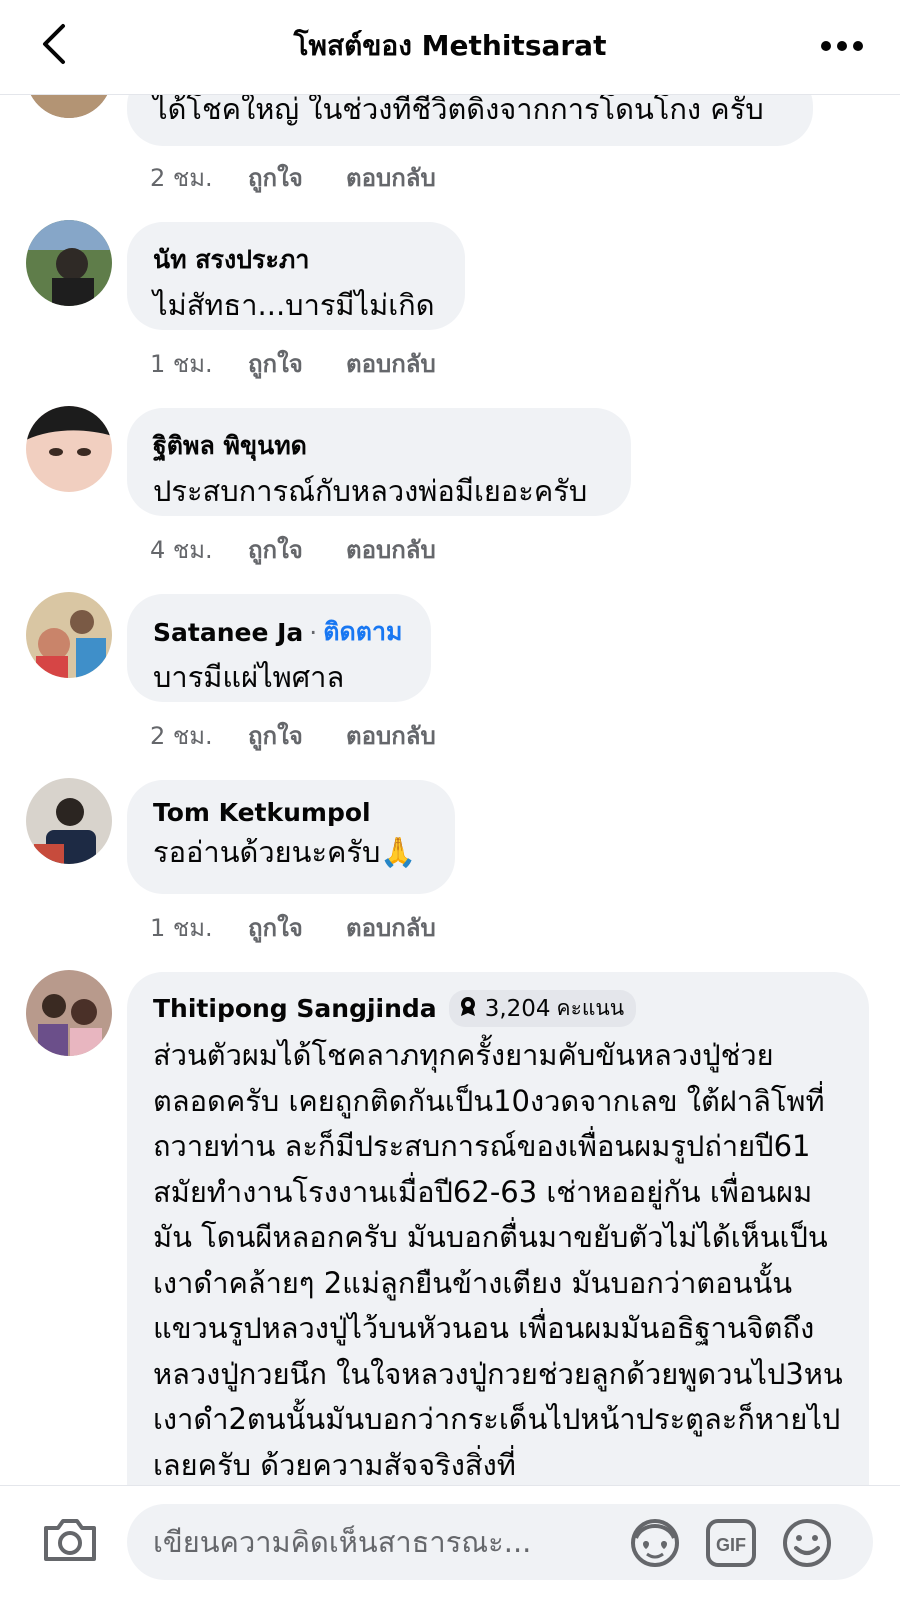 This screenshot has width=900, height=1601. I want to click on badge-points: 3,204, so click(517, 1008).